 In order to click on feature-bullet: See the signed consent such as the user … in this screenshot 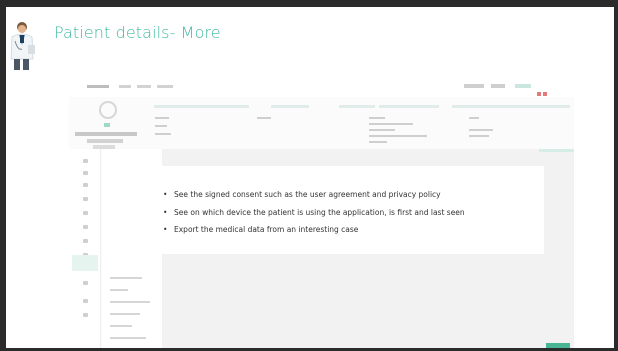, I will do `click(314, 195)`.